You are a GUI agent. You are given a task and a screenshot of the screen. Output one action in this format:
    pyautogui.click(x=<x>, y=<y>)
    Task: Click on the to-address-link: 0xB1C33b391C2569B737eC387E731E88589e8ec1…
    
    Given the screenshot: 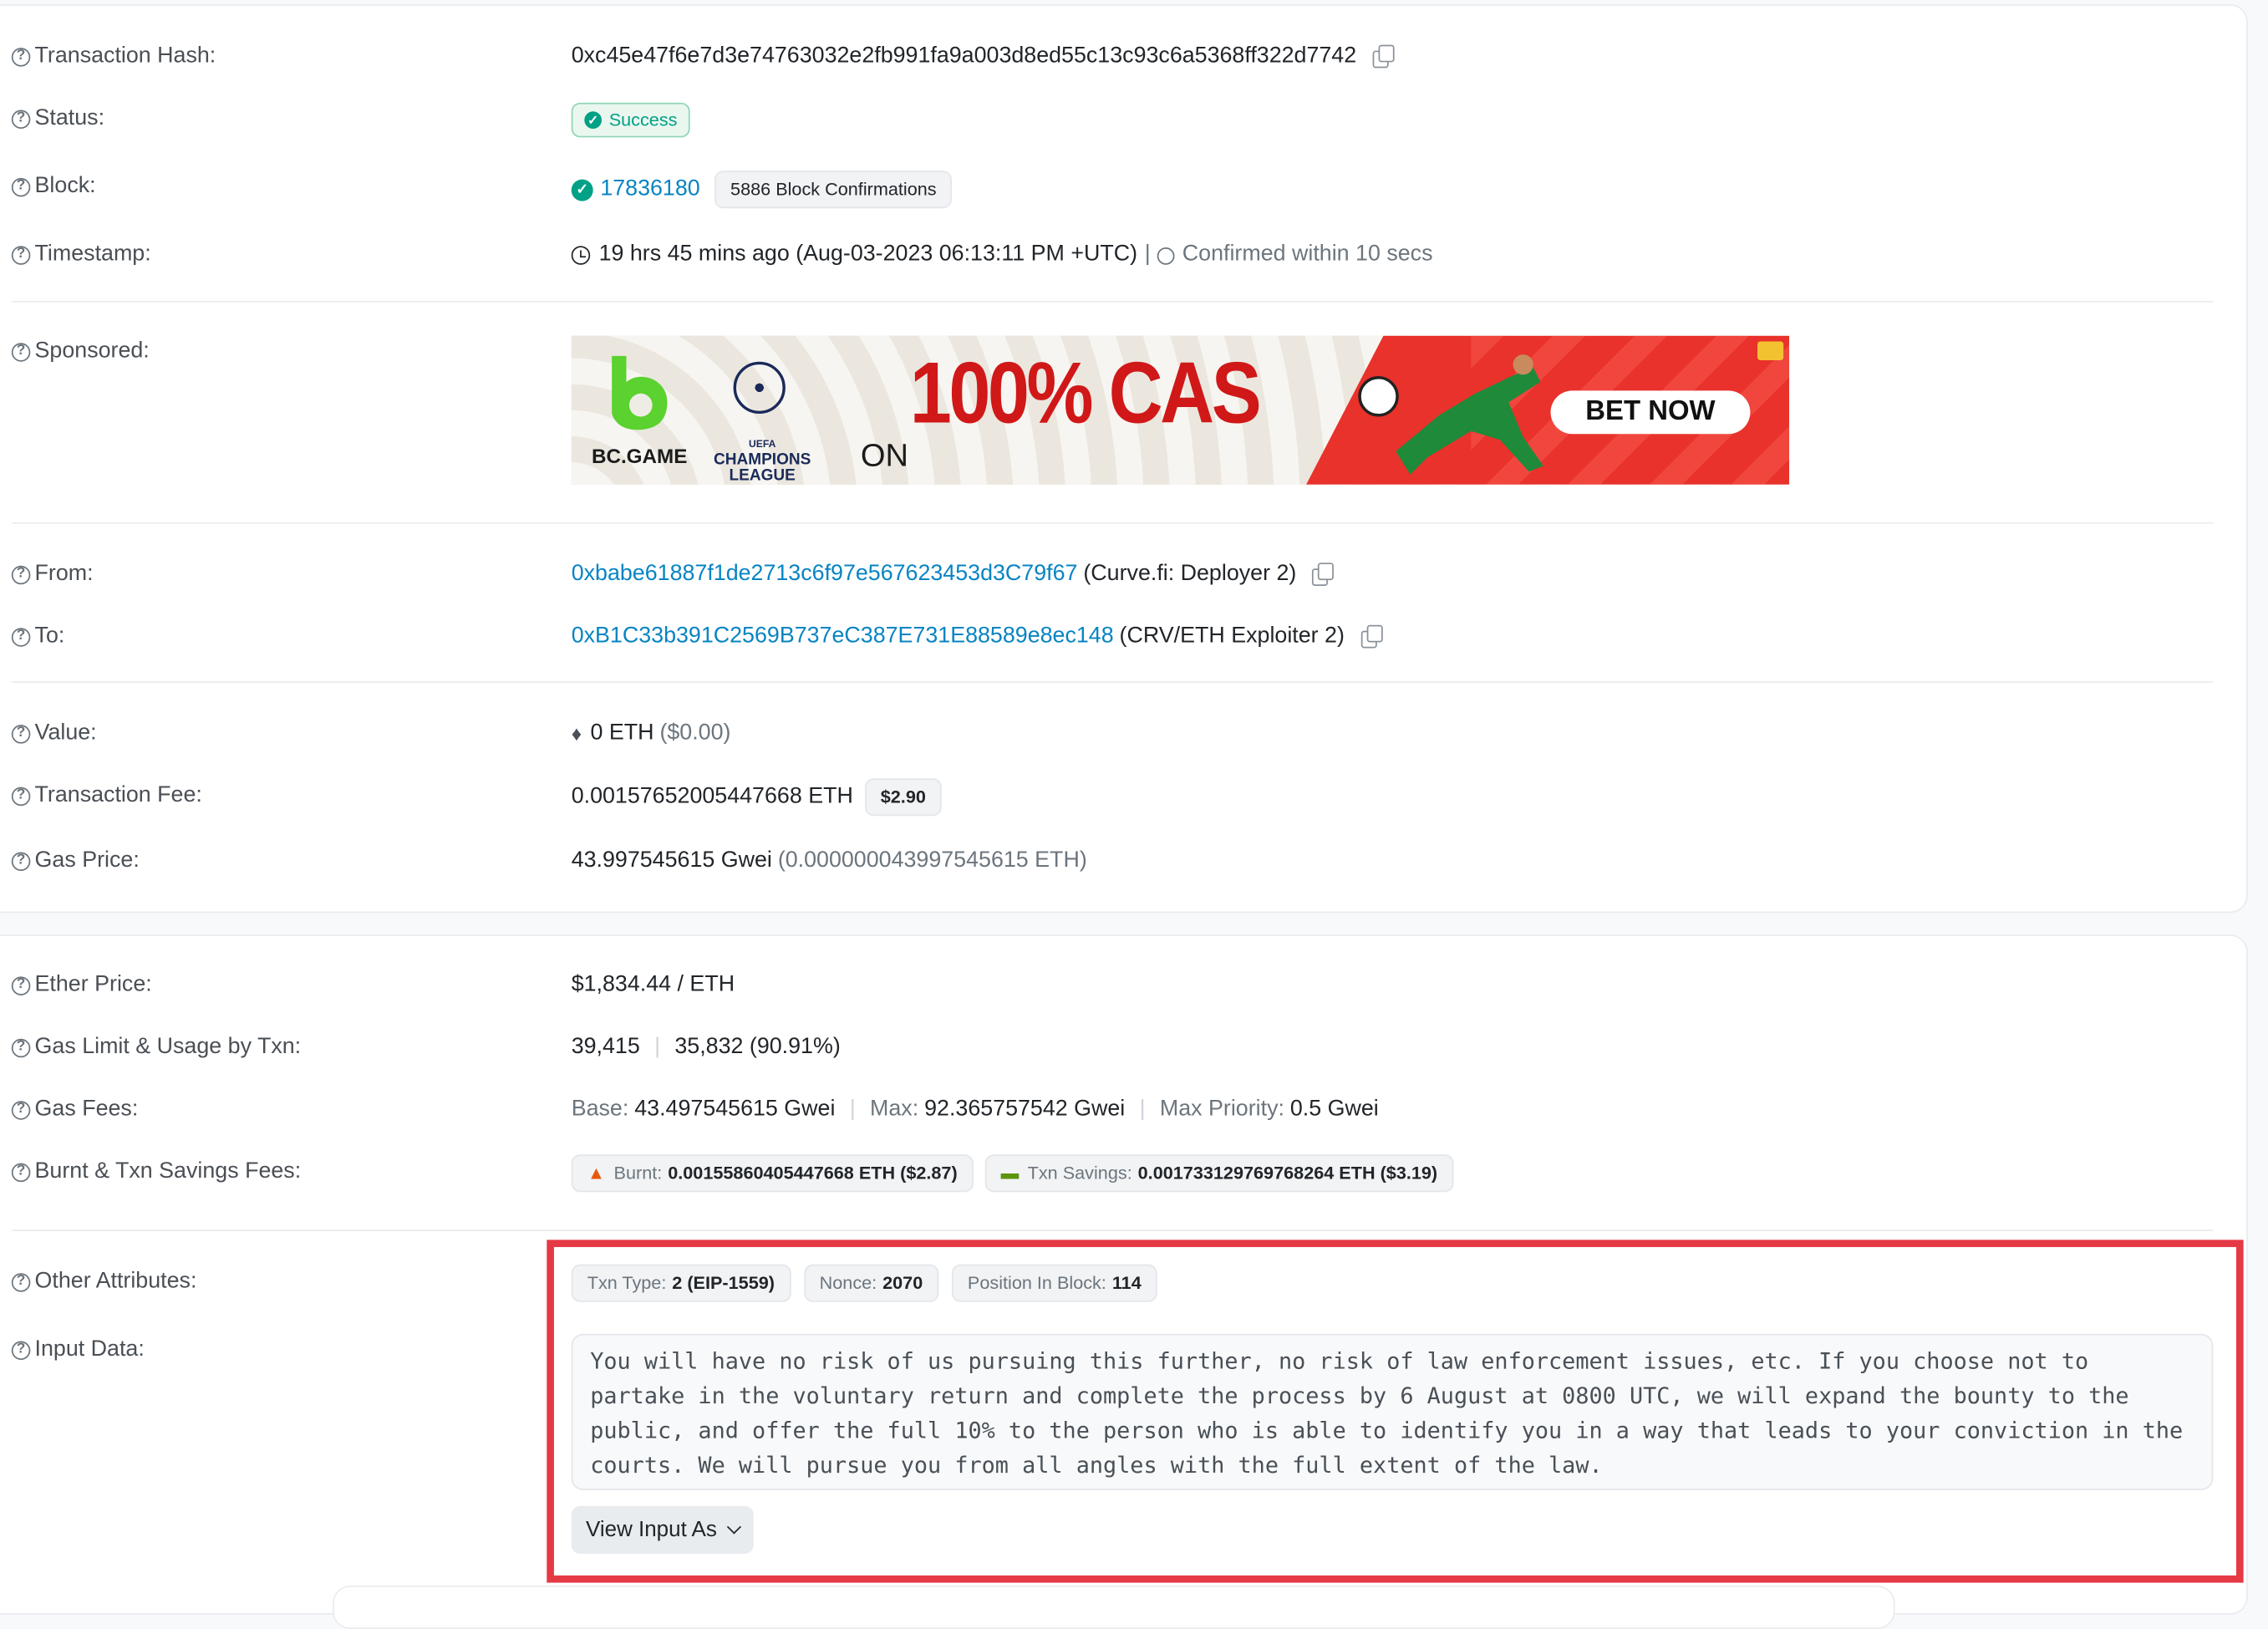 What is the action you would take?
    pyautogui.click(x=843, y=636)
    